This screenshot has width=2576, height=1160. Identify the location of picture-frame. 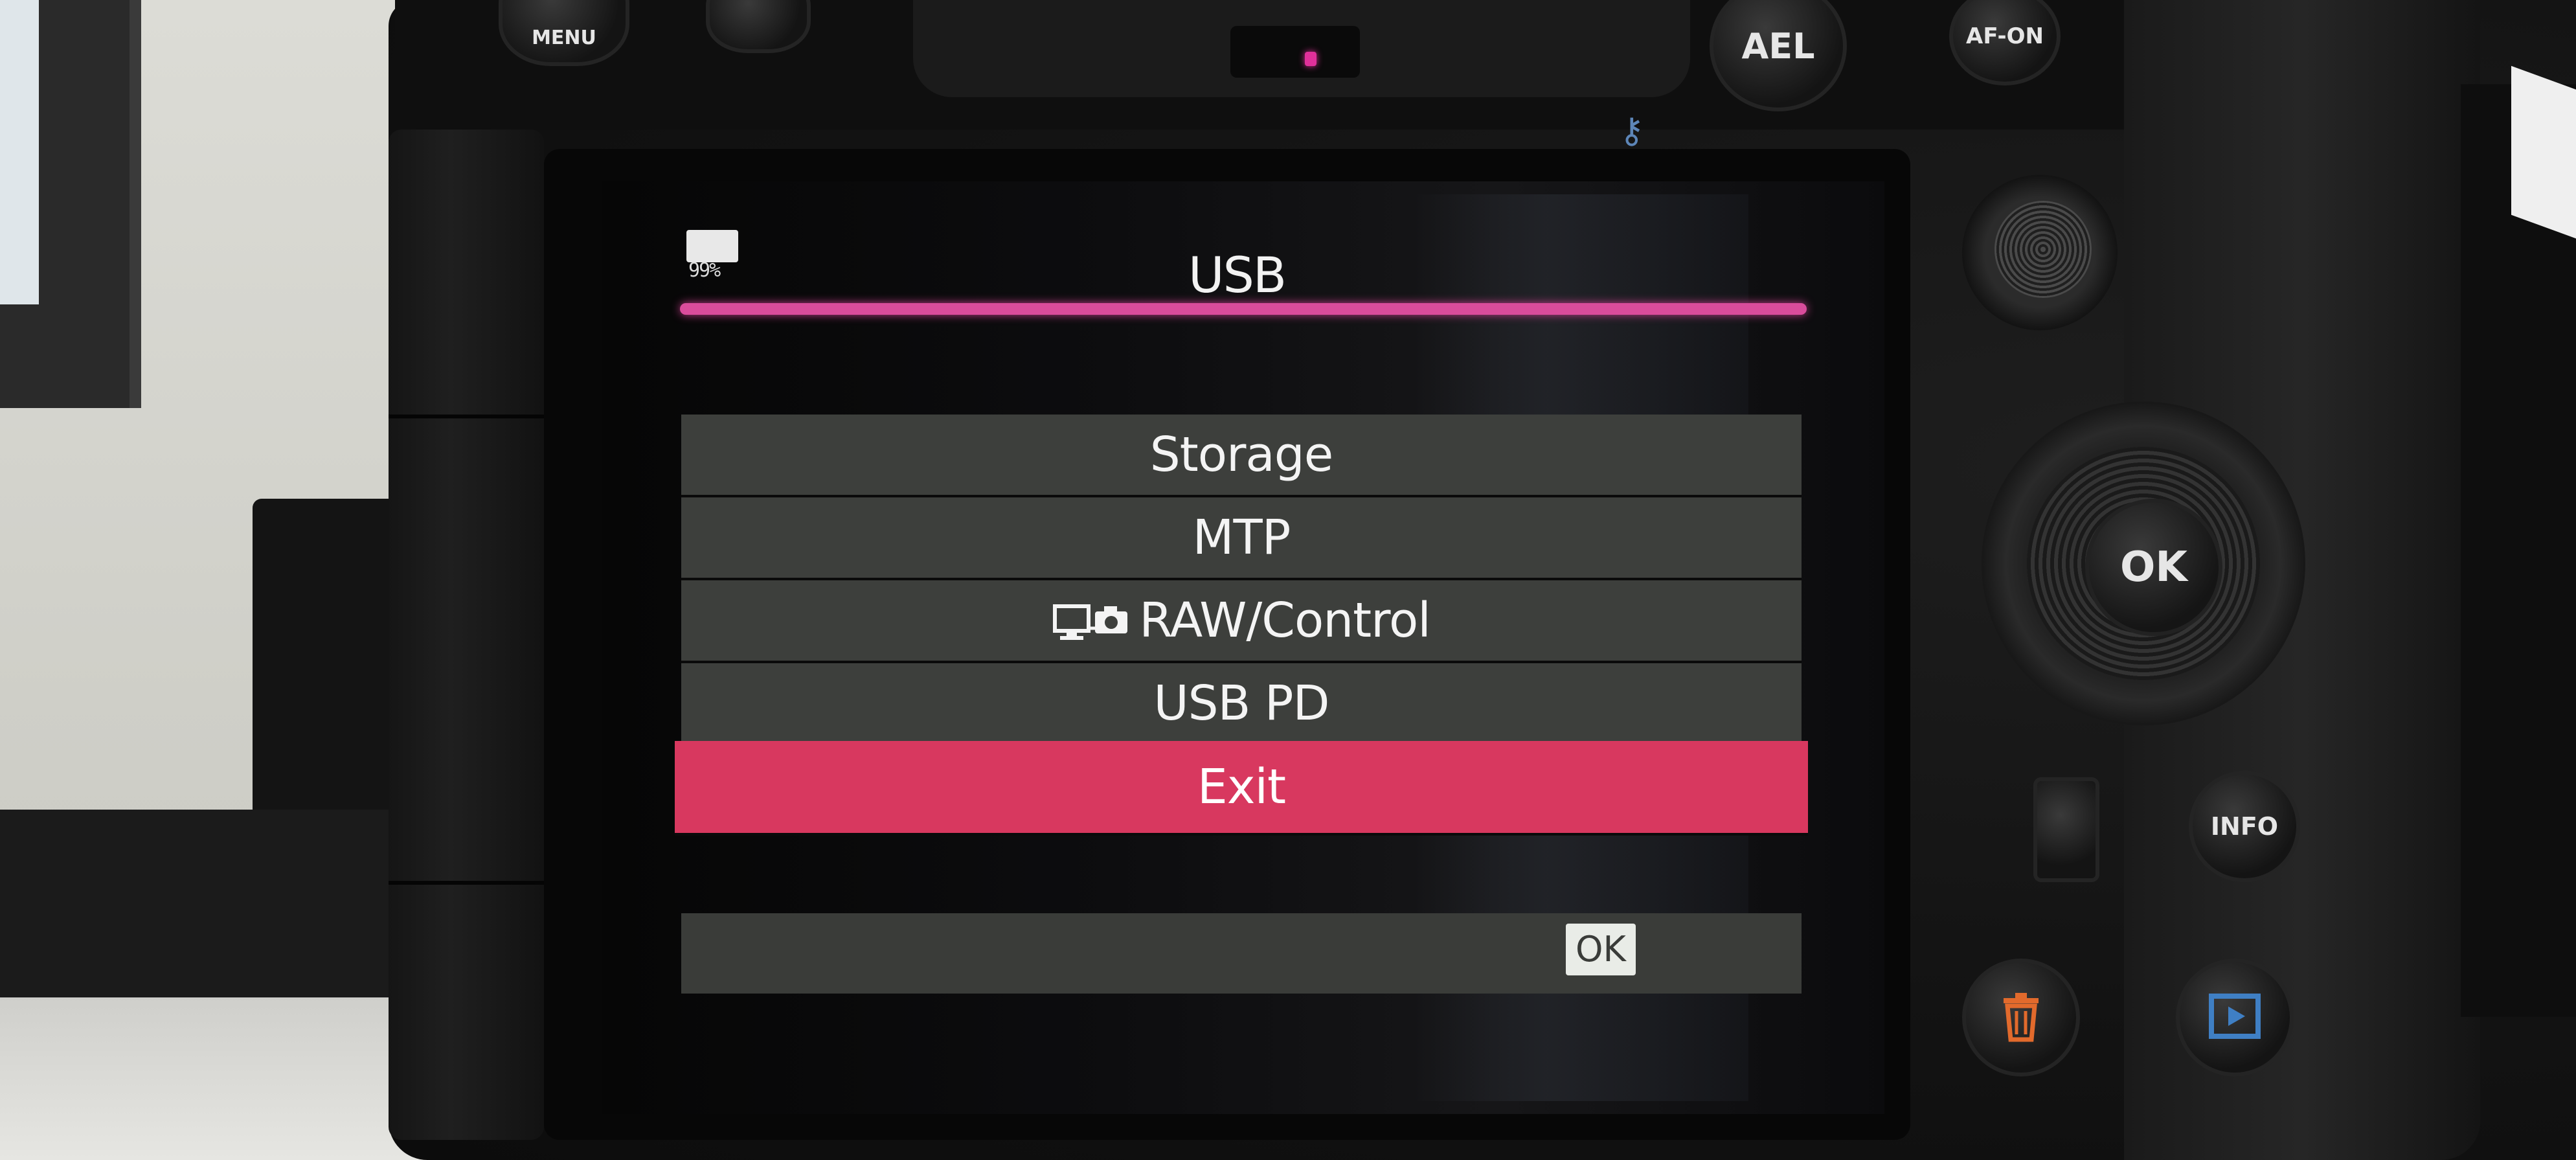
(70, 204).